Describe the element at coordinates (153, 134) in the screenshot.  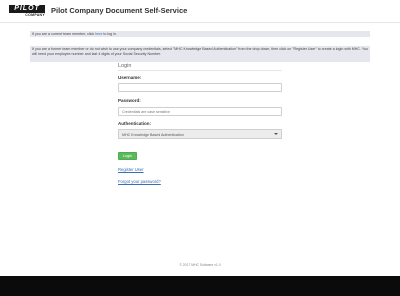
I see `authentication-selected-value: MHC Knowledge Based Authentication` at that location.